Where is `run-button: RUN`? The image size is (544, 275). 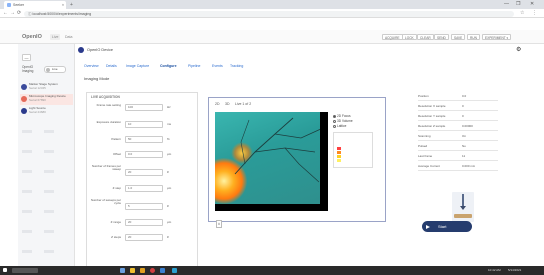 run-button: RUN is located at coordinates (473, 37).